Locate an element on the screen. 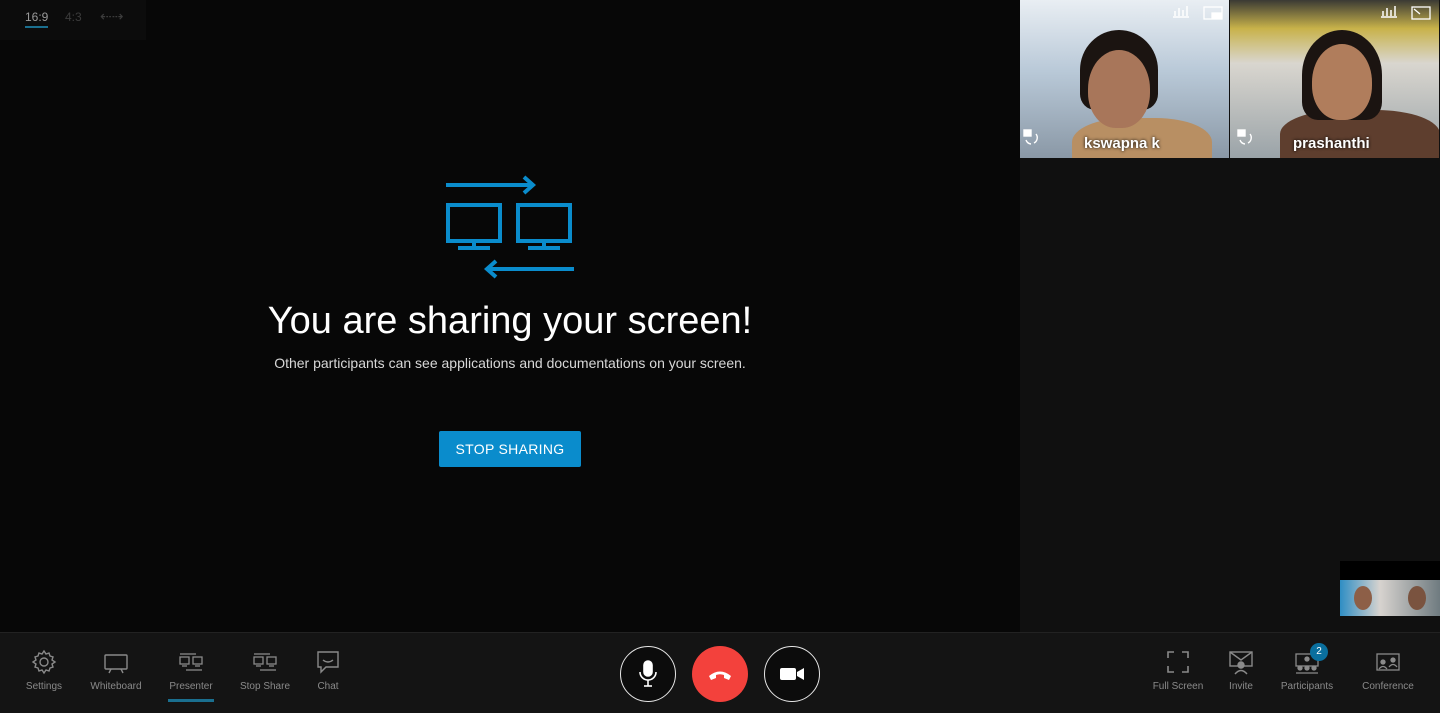 The height and width of the screenshot is (713, 1440). fullscreen-button: Full Screen is located at coordinates (1178, 670).